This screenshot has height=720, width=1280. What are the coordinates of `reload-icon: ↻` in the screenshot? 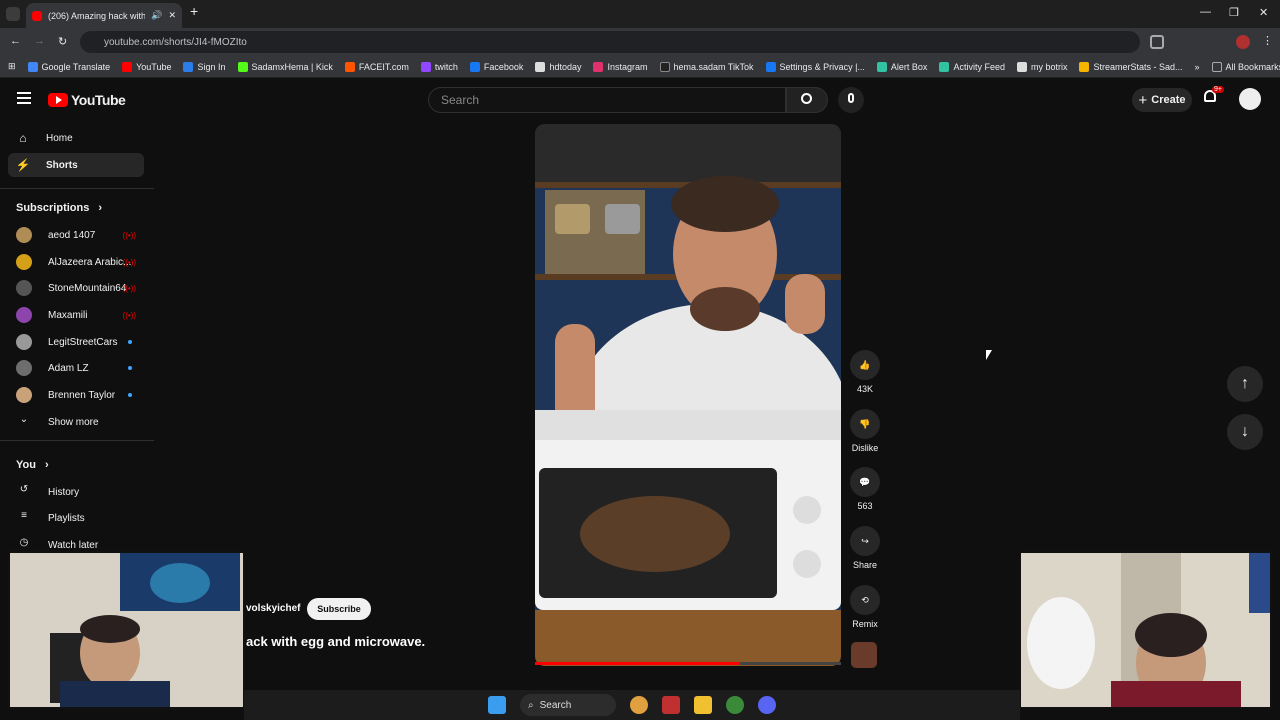 It's located at (62, 41).